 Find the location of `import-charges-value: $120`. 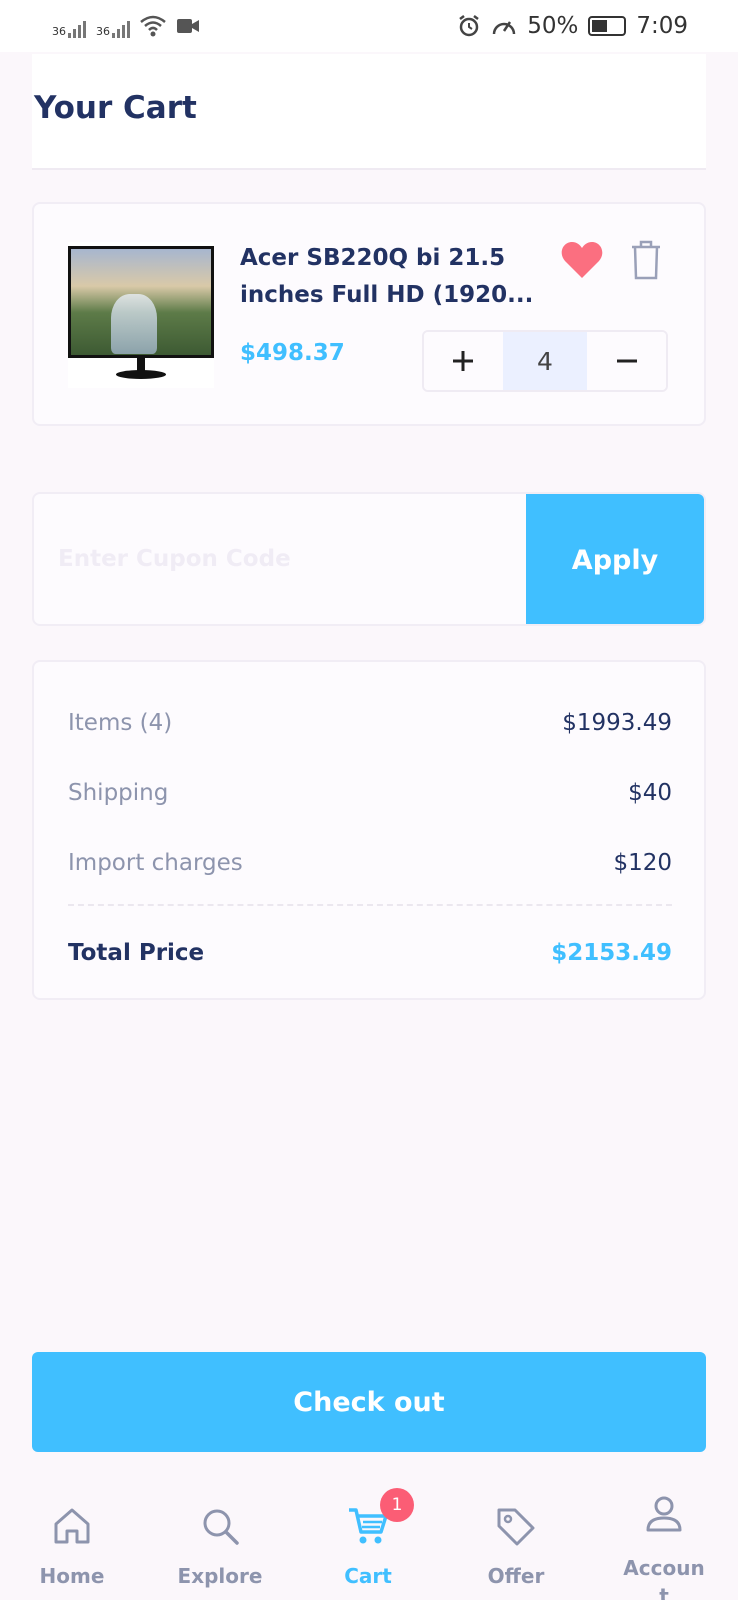

import-charges-value: $120 is located at coordinates (642, 863).